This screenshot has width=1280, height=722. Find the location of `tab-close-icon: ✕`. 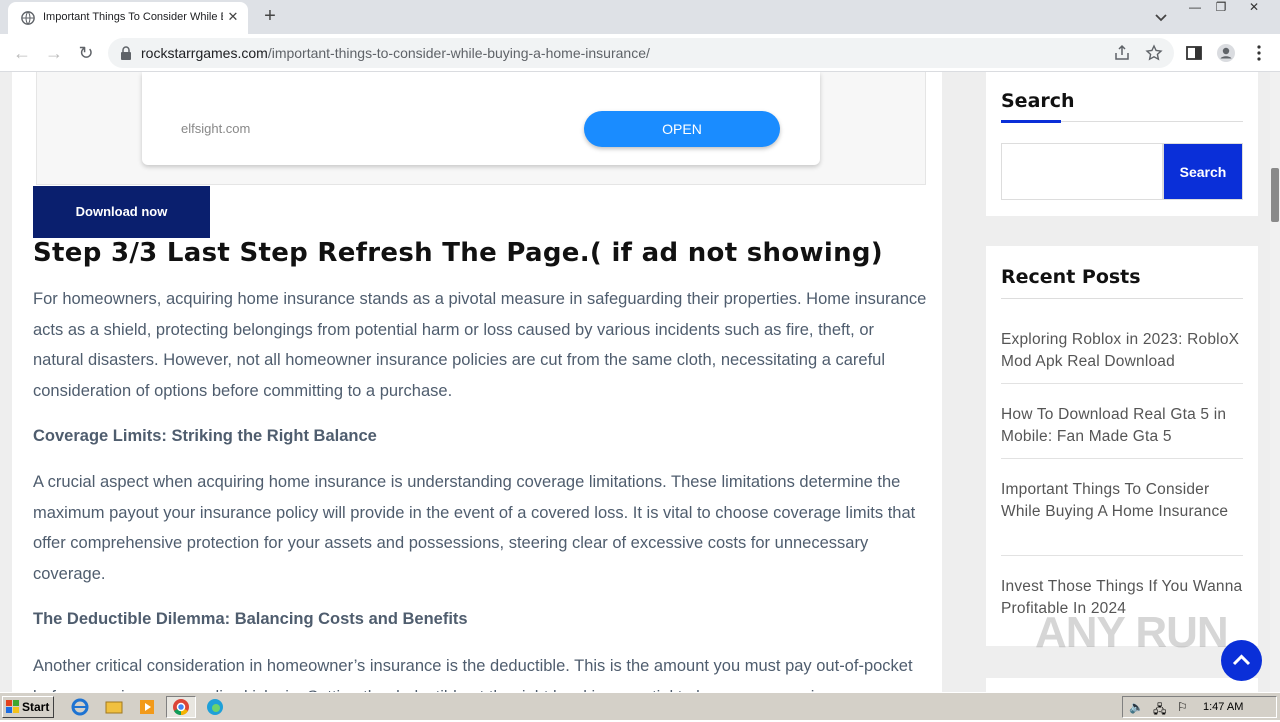

tab-close-icon: ✕ is located at coordinates (233, 17).